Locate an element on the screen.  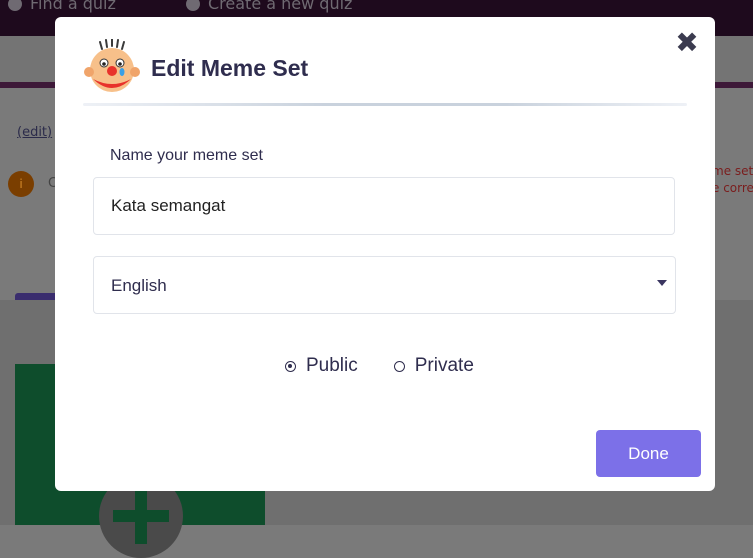
done-button: Done is located at coordinates (648, 453).